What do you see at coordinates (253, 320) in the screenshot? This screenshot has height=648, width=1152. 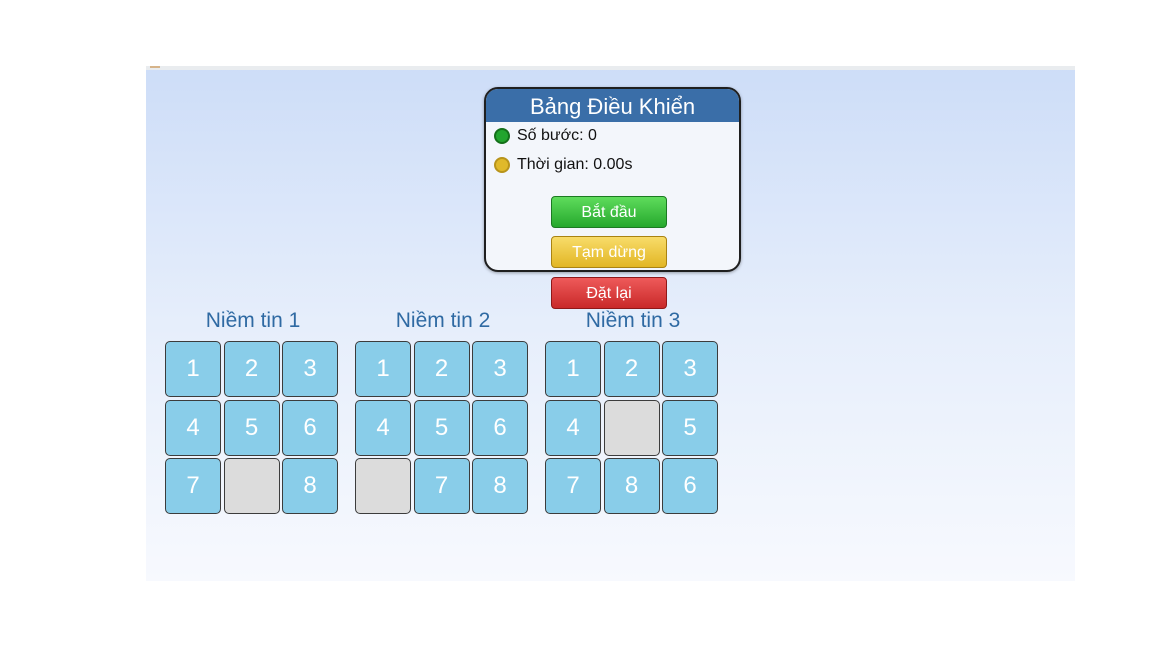 I see `puzzle-title: Niềm tin 1` at bounding box center [253, 320].